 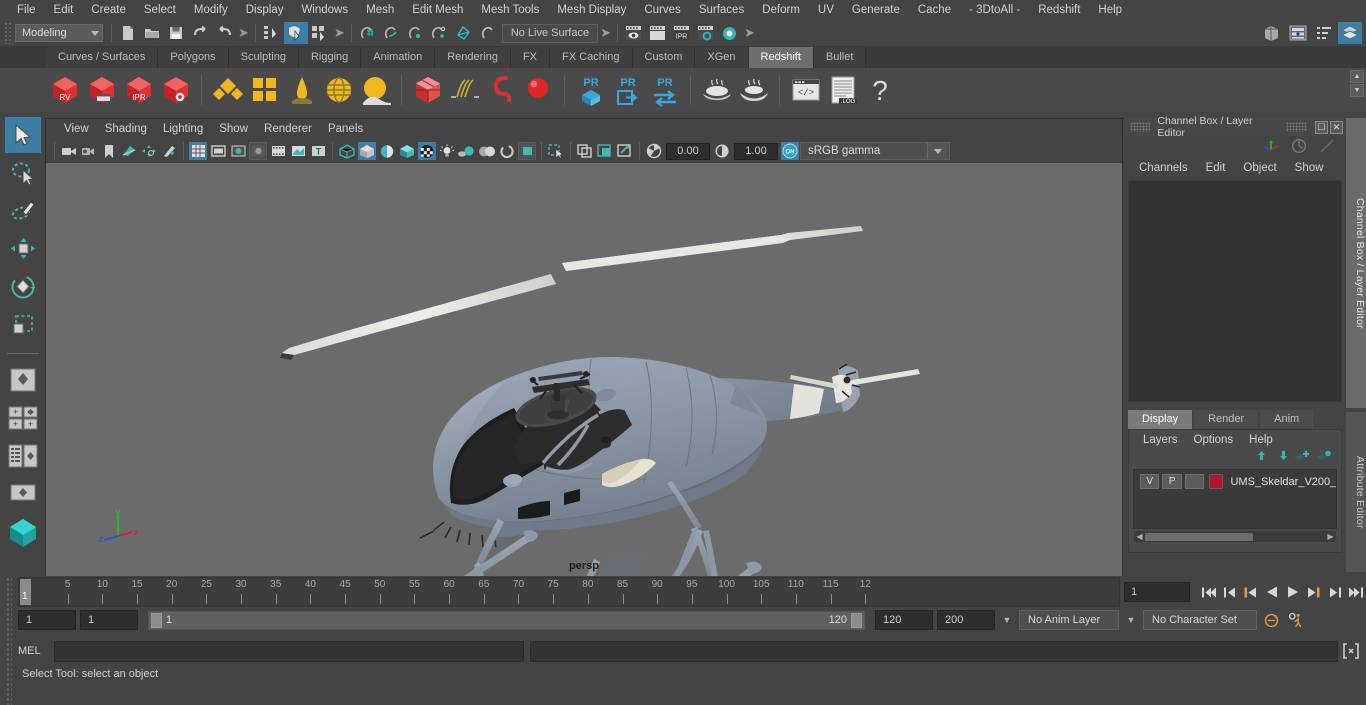 What do you see at coordinates (487, 151) in the screenshot?
I see `ambient-occlusion-icon` at bounding box center [487, 151].